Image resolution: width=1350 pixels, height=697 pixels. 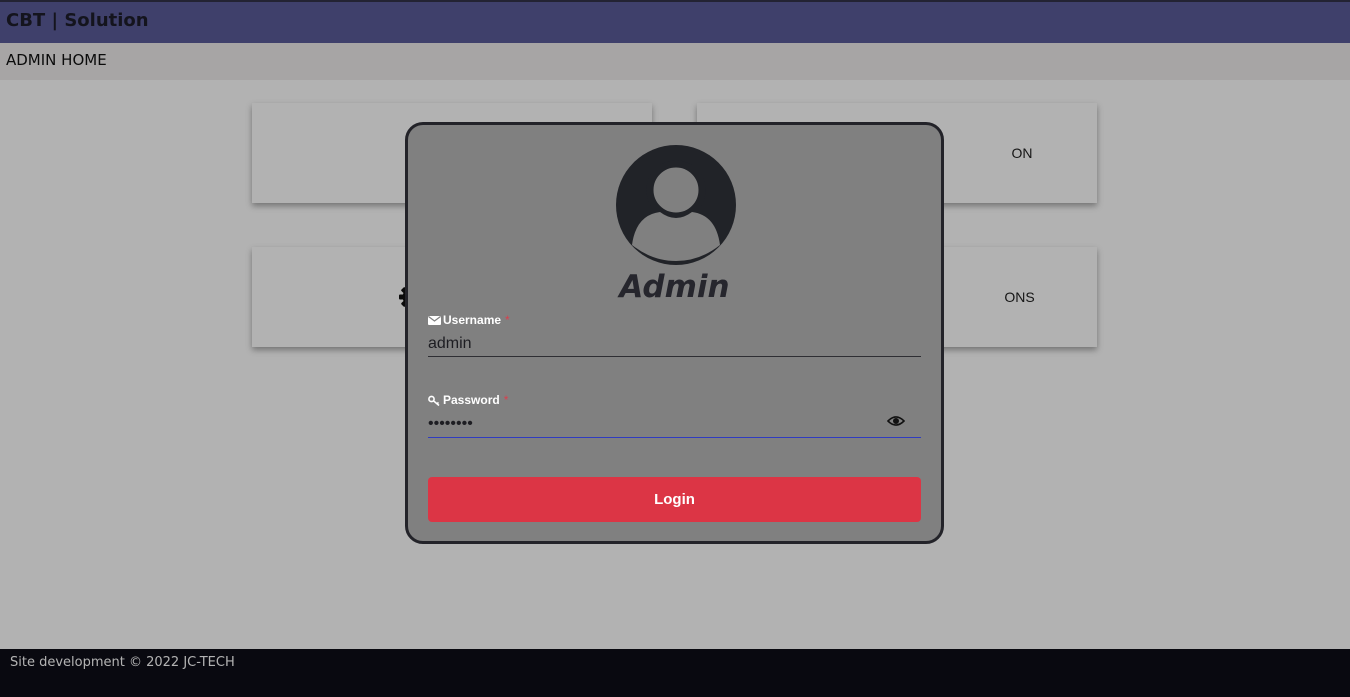 What do you see at coordinates (471, 400) in the screenshot?
I see `password-label-text: Password` at bounding box center [471, 400].